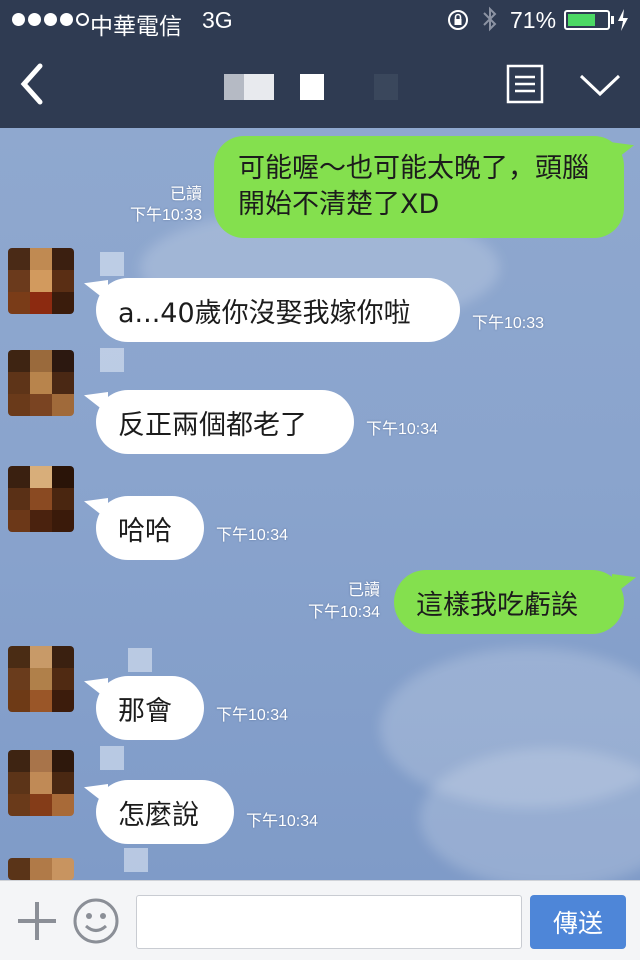  Describe the element at coordinates (458, 23) in the screenshot. I see `orientation-lock-icon` at that location.